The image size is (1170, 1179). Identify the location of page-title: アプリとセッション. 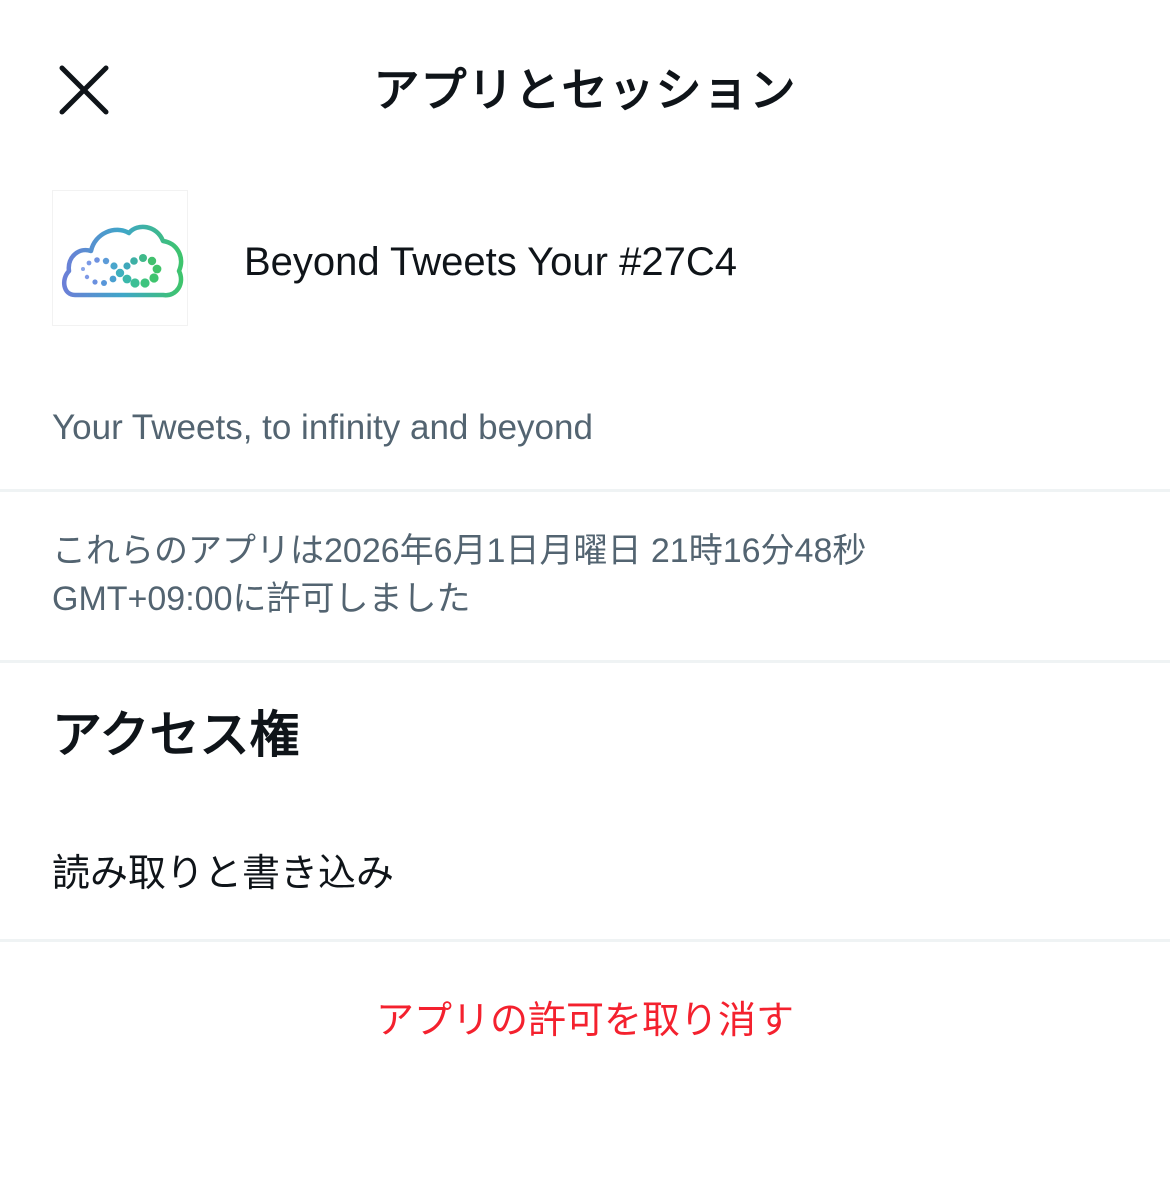
(585, 90).